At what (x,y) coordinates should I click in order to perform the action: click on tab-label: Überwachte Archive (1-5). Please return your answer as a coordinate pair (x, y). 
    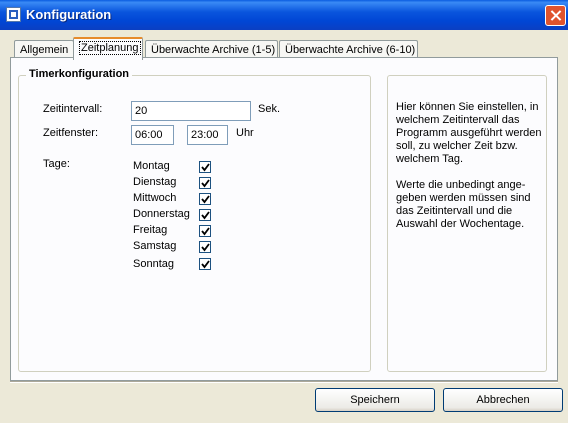
    Looking at the image, I should click on (213, 50).